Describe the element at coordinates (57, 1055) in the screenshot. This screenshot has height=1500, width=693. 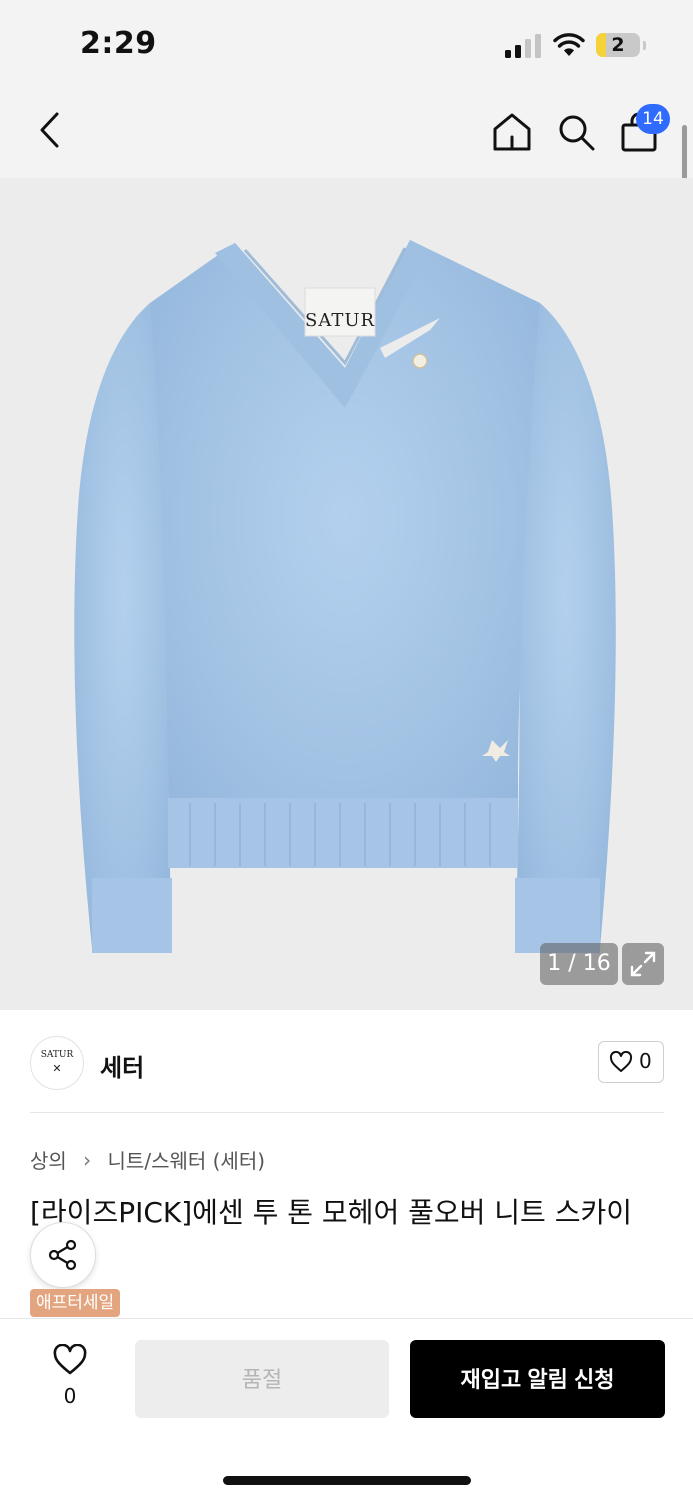
I see `brand-logo-text: SATUR` at that location.